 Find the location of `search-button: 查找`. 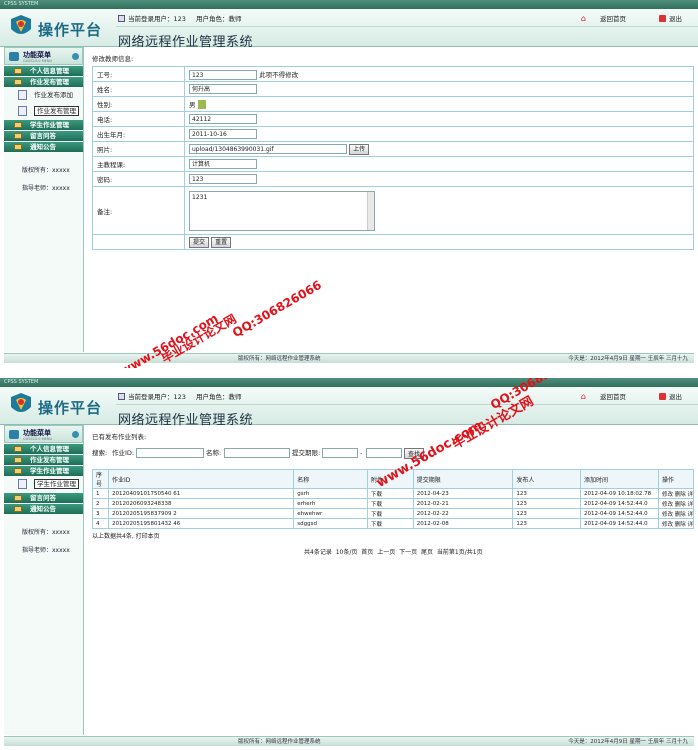

search-button: 查找 is located at coordinates (414, 453).